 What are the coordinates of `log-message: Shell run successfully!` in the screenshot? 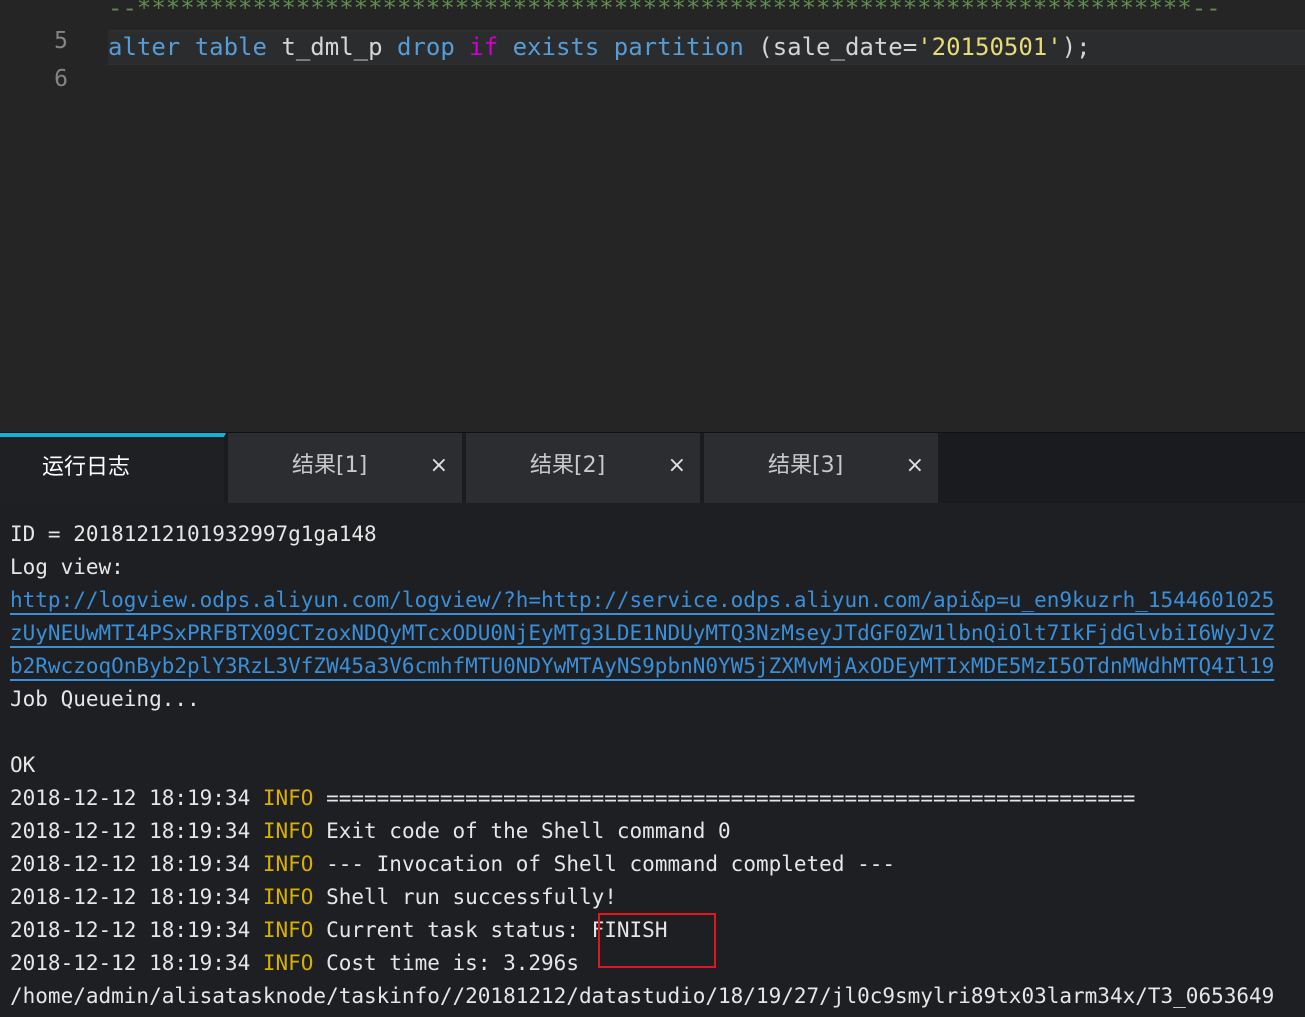 It's located at (465, 897).